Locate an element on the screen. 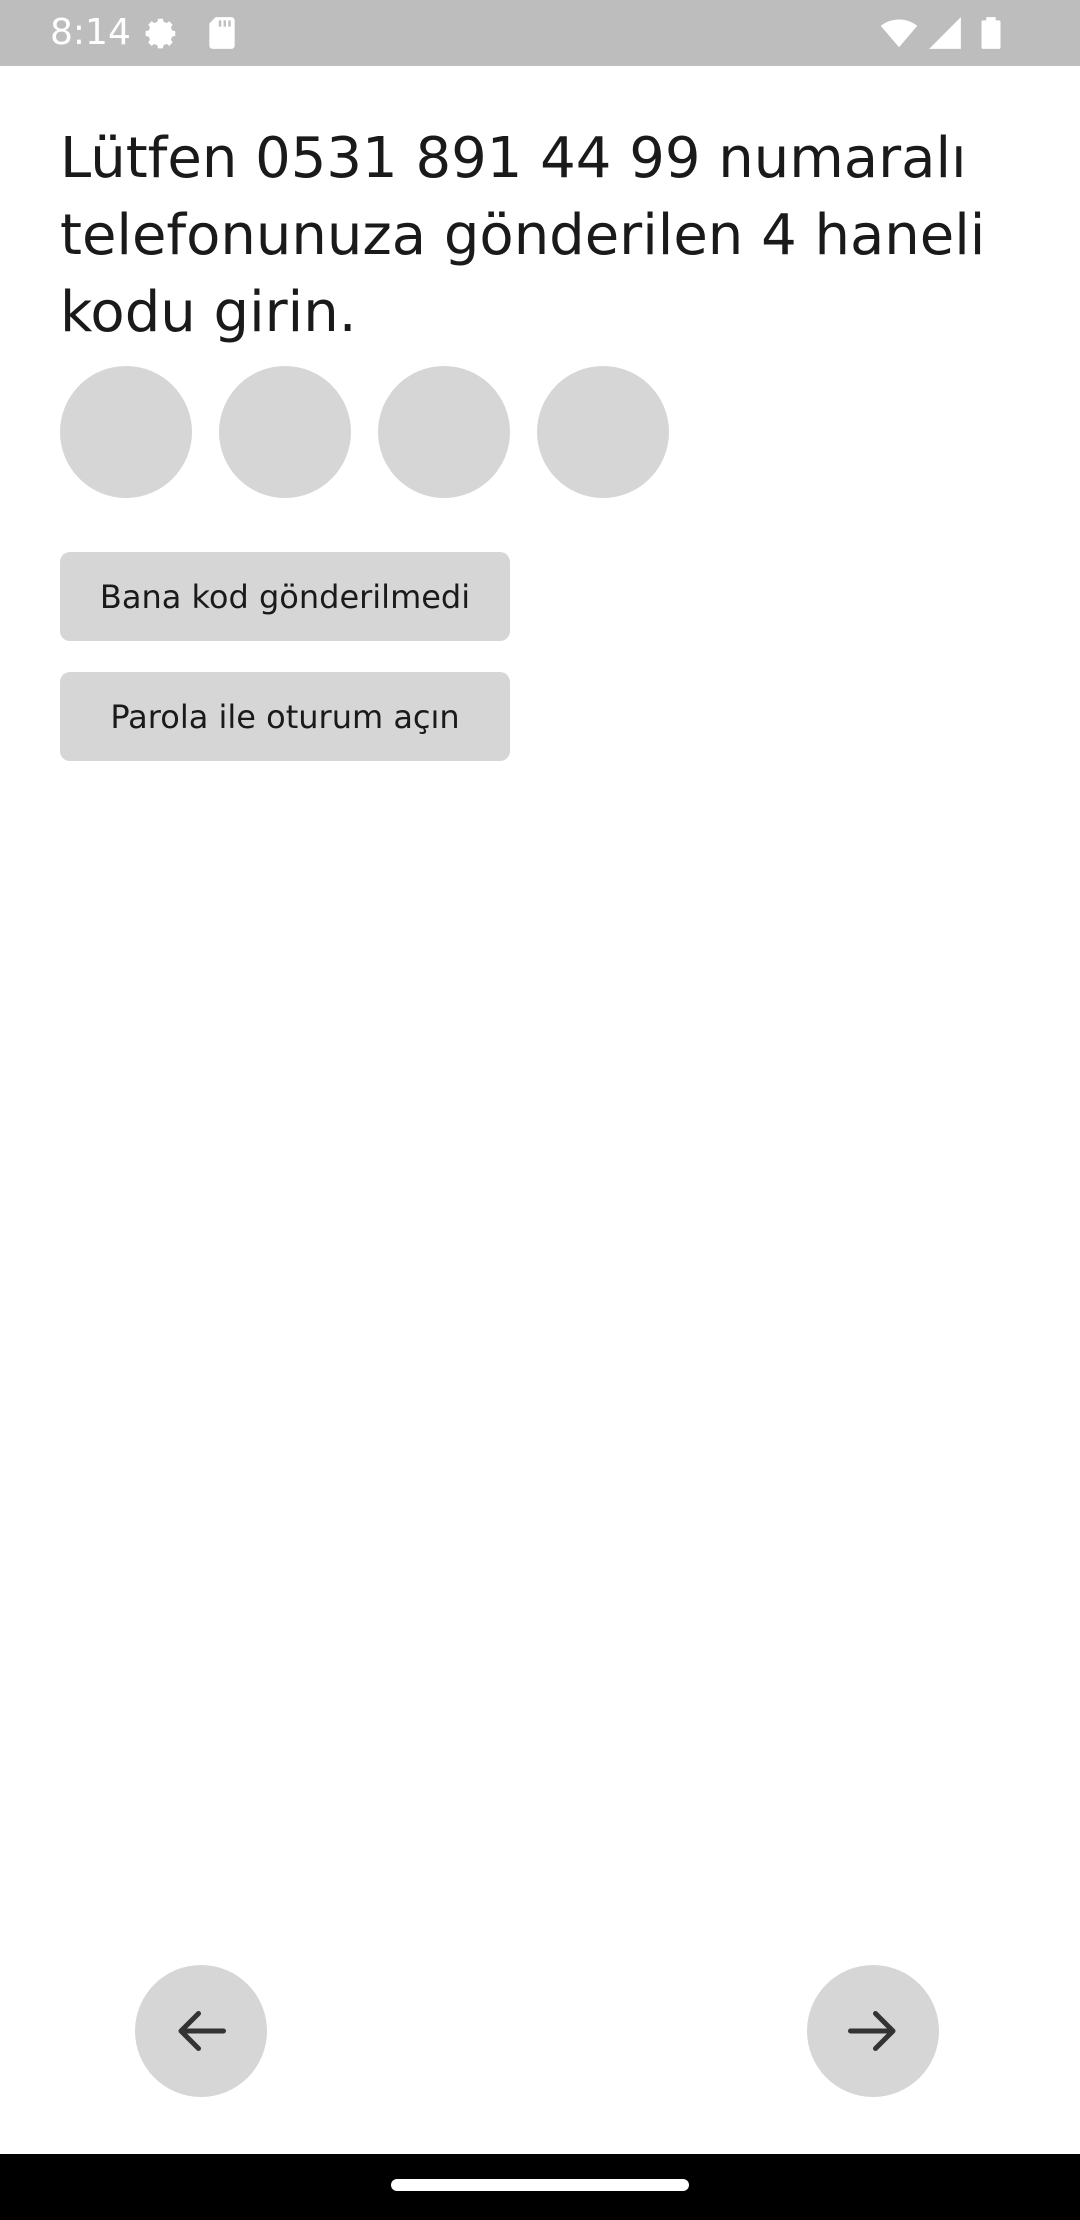 This screenshot has height=2220, width=1080. password-login-button: Parola ile oturum açın is located at coordinates (285, 716).